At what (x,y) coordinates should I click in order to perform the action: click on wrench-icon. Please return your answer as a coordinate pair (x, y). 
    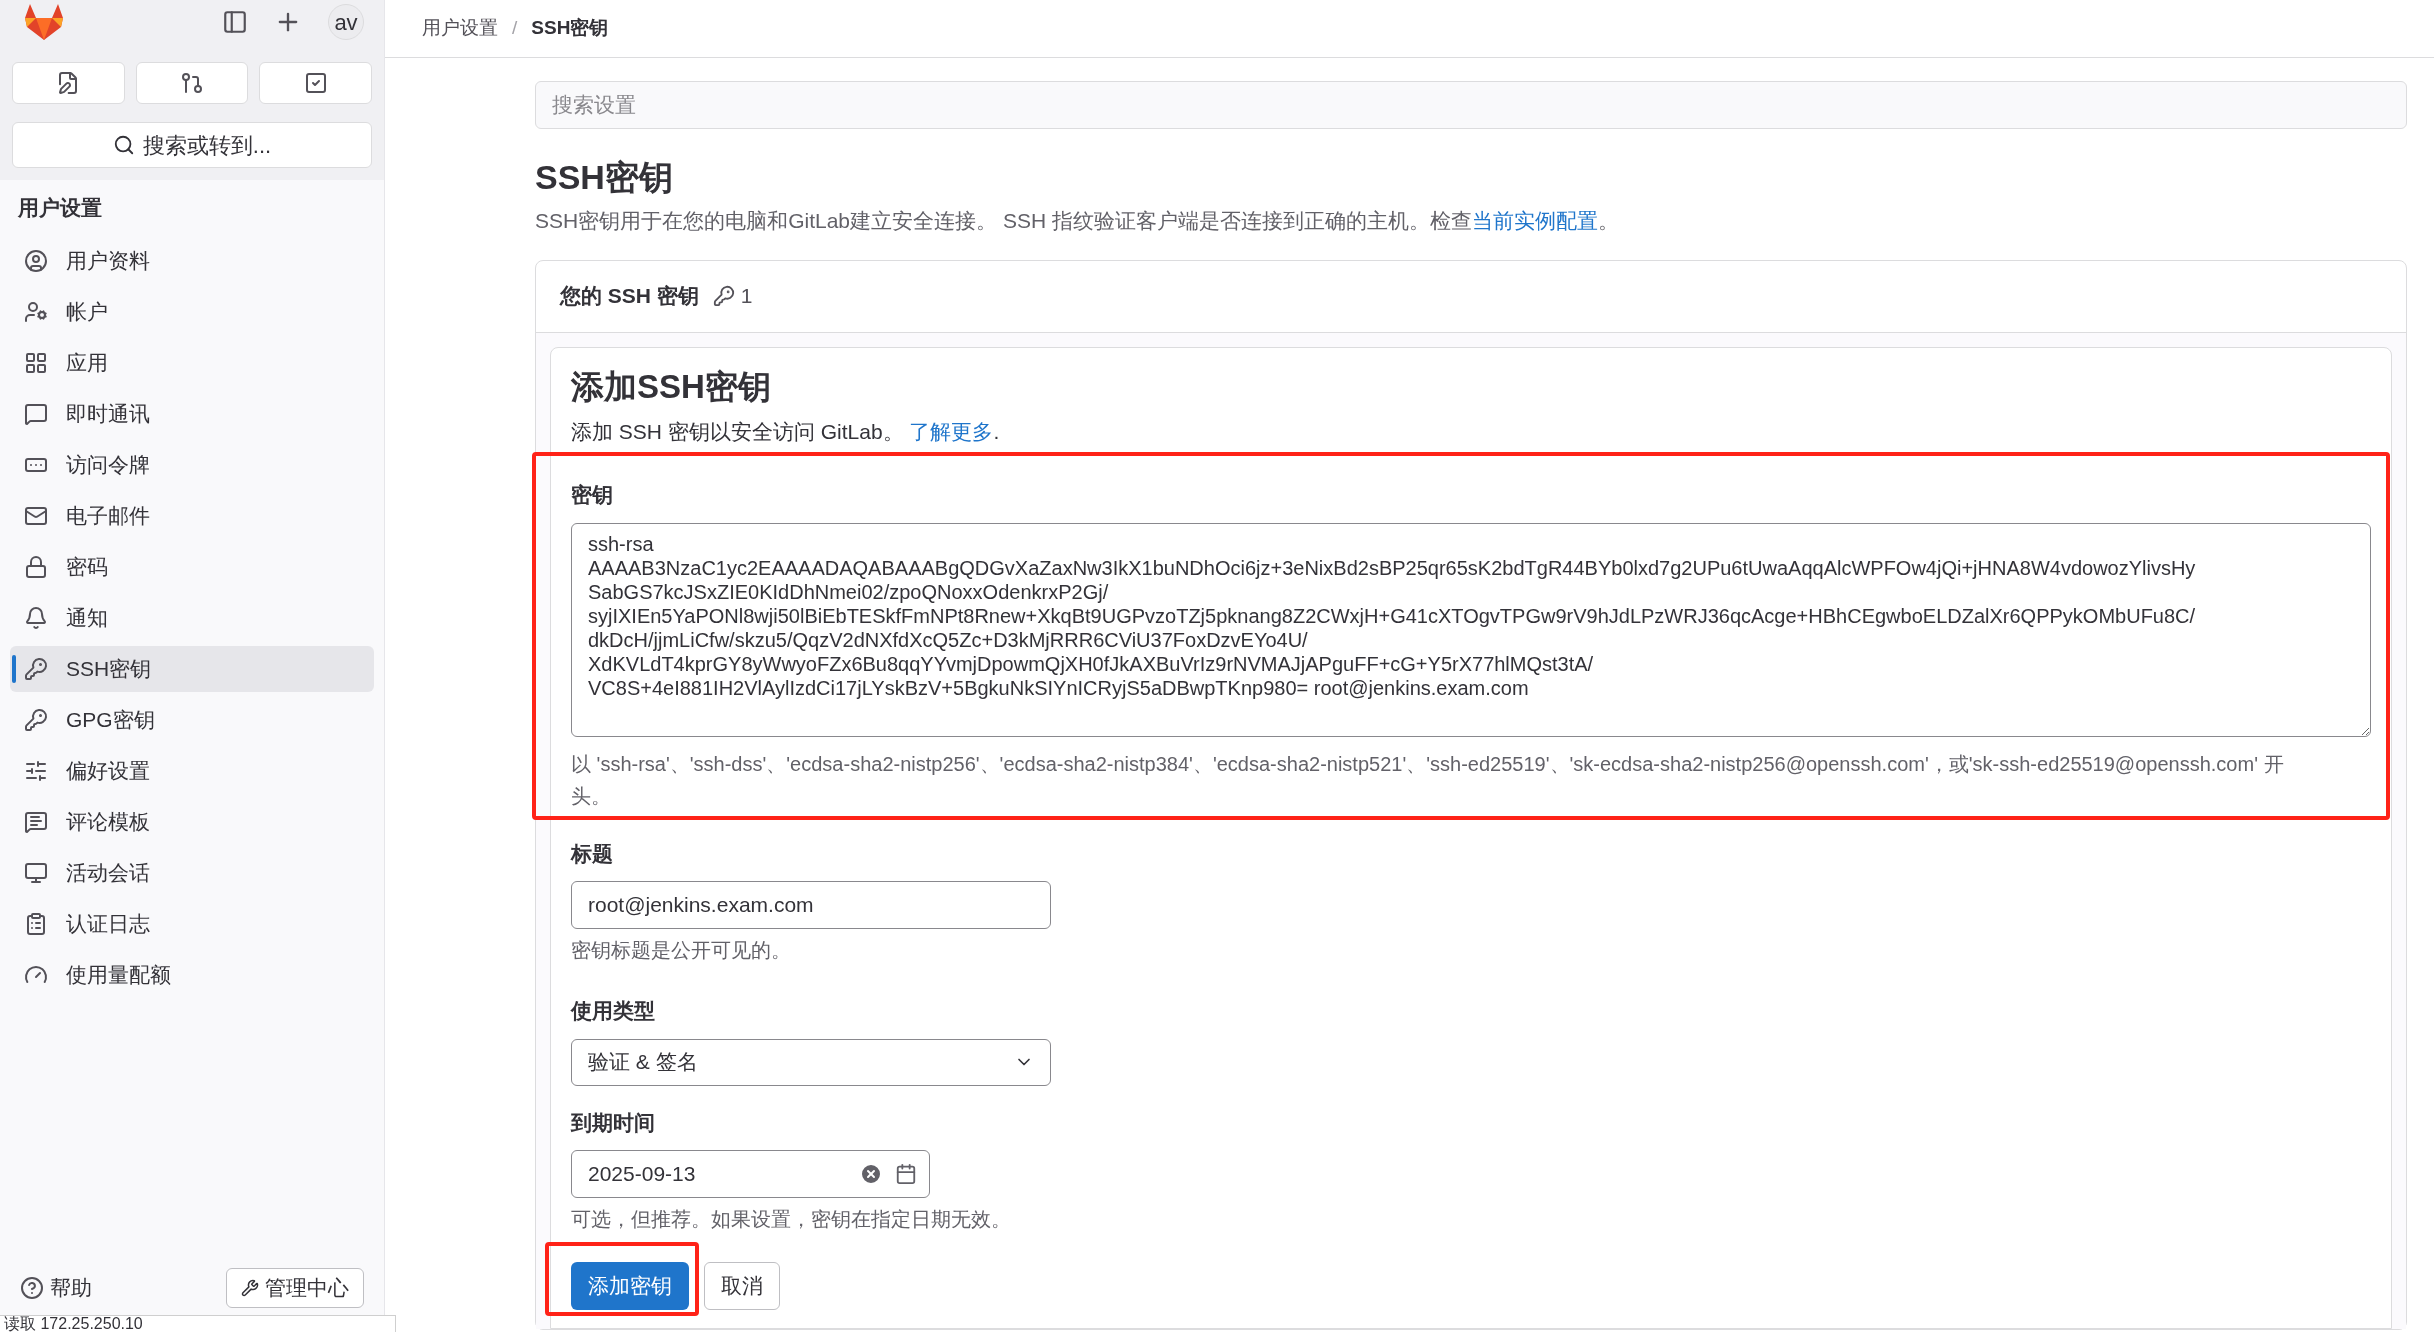
    Looking at the image, I should click on (250, 1288).